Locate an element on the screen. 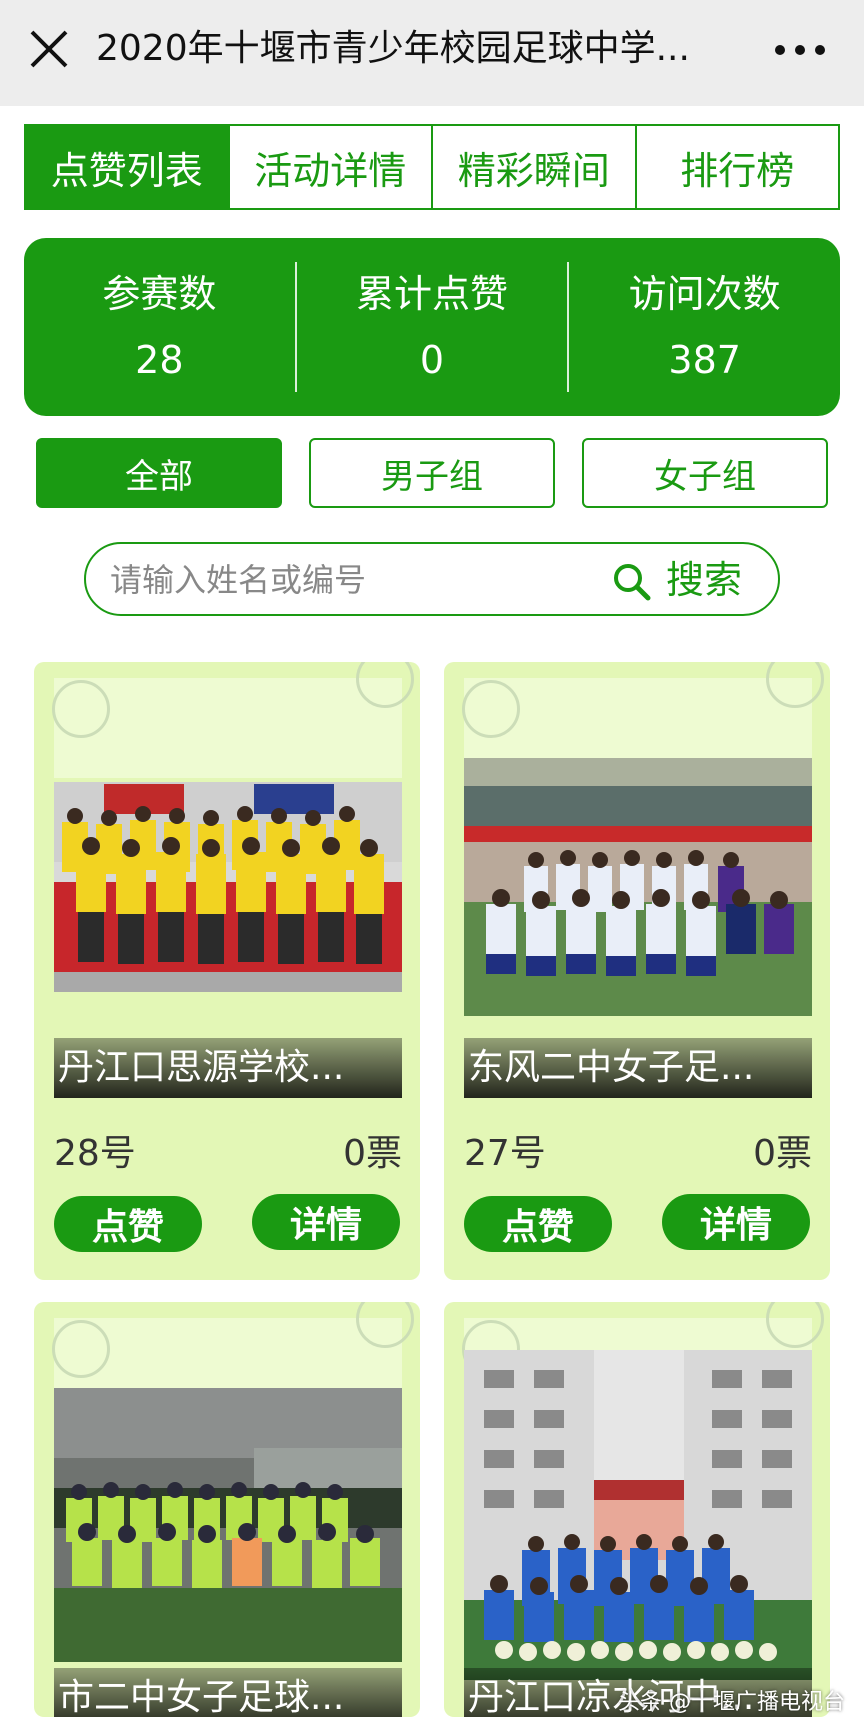 The image size is (864, 1717). entry-number: 28号 is located at coordinates (95, 1153).